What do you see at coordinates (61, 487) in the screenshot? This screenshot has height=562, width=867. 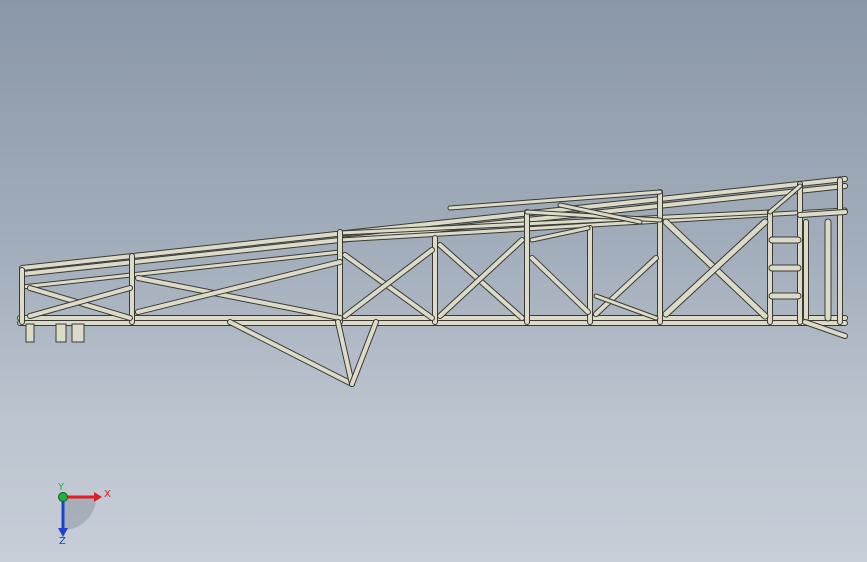 I see `y-axis-label: Y` at bounding box center [61, 487].